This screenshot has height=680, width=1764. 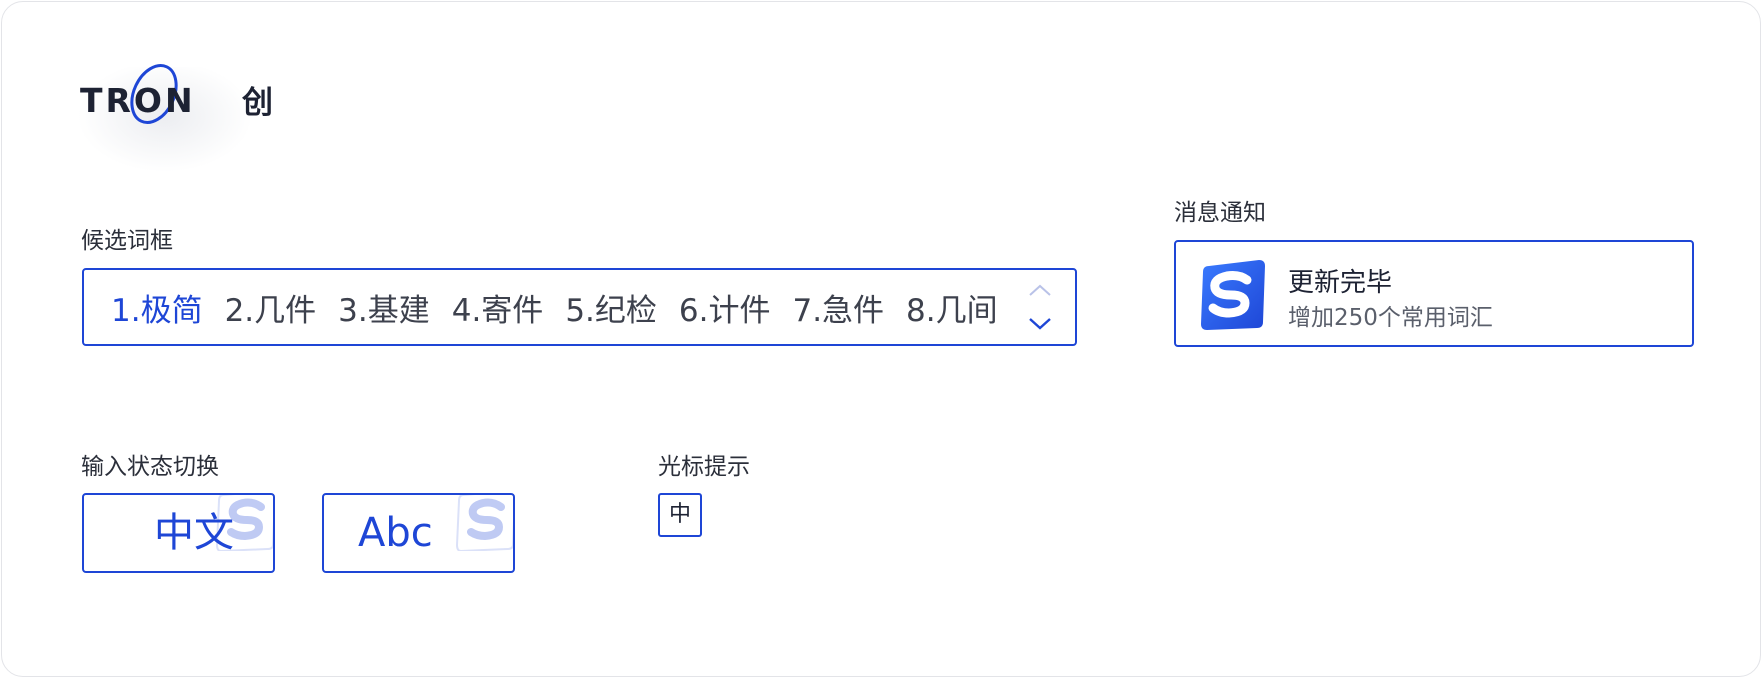 What do you see at coordinates (150, 467) in the screenshot?
I see `input-state-section-label: 输入状态切换` at bounding box center [150, 467].